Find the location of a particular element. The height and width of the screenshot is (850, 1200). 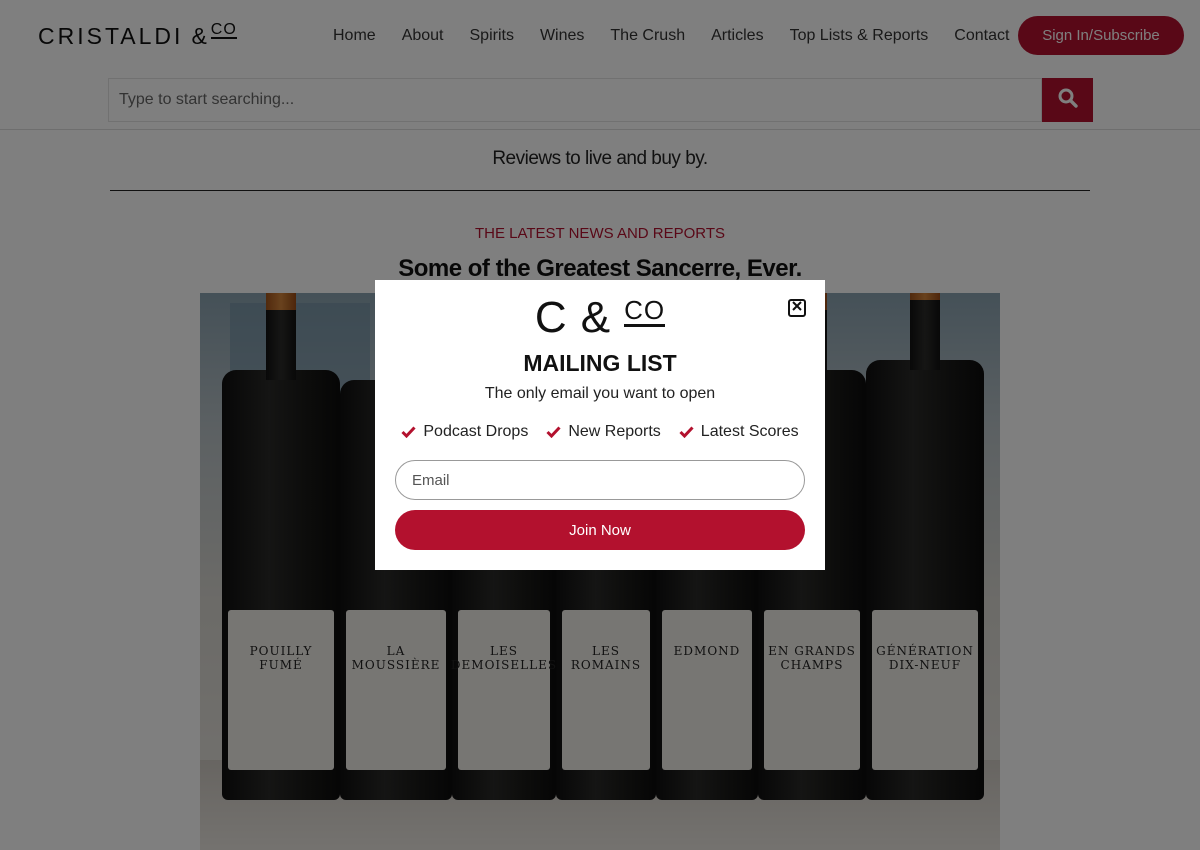

benefit-label: Podcast Drops is located at coordinates (476, 431).